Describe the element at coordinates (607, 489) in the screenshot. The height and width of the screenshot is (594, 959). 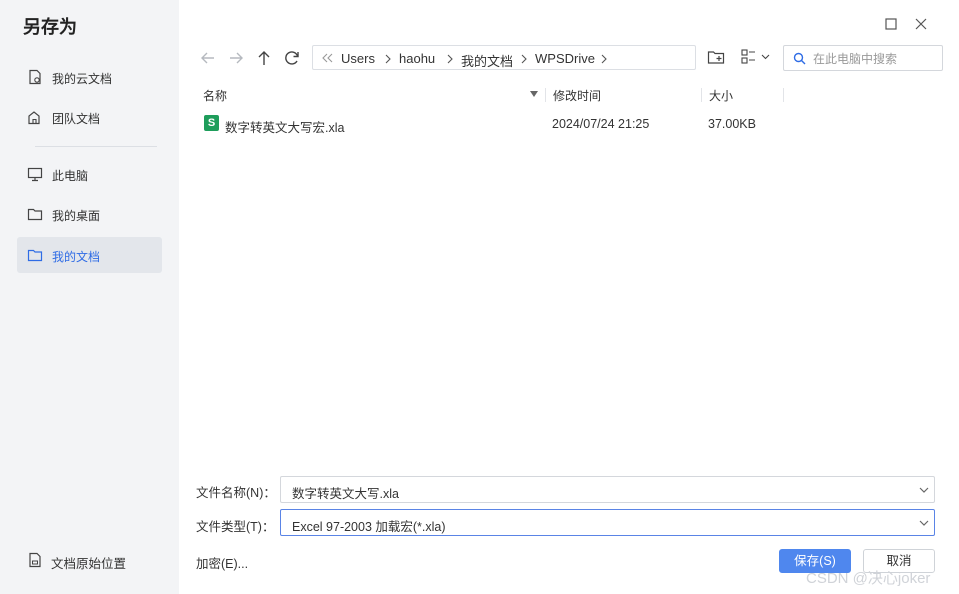
I see `filename-combobox: 数字转英文大写.xla` at that location.